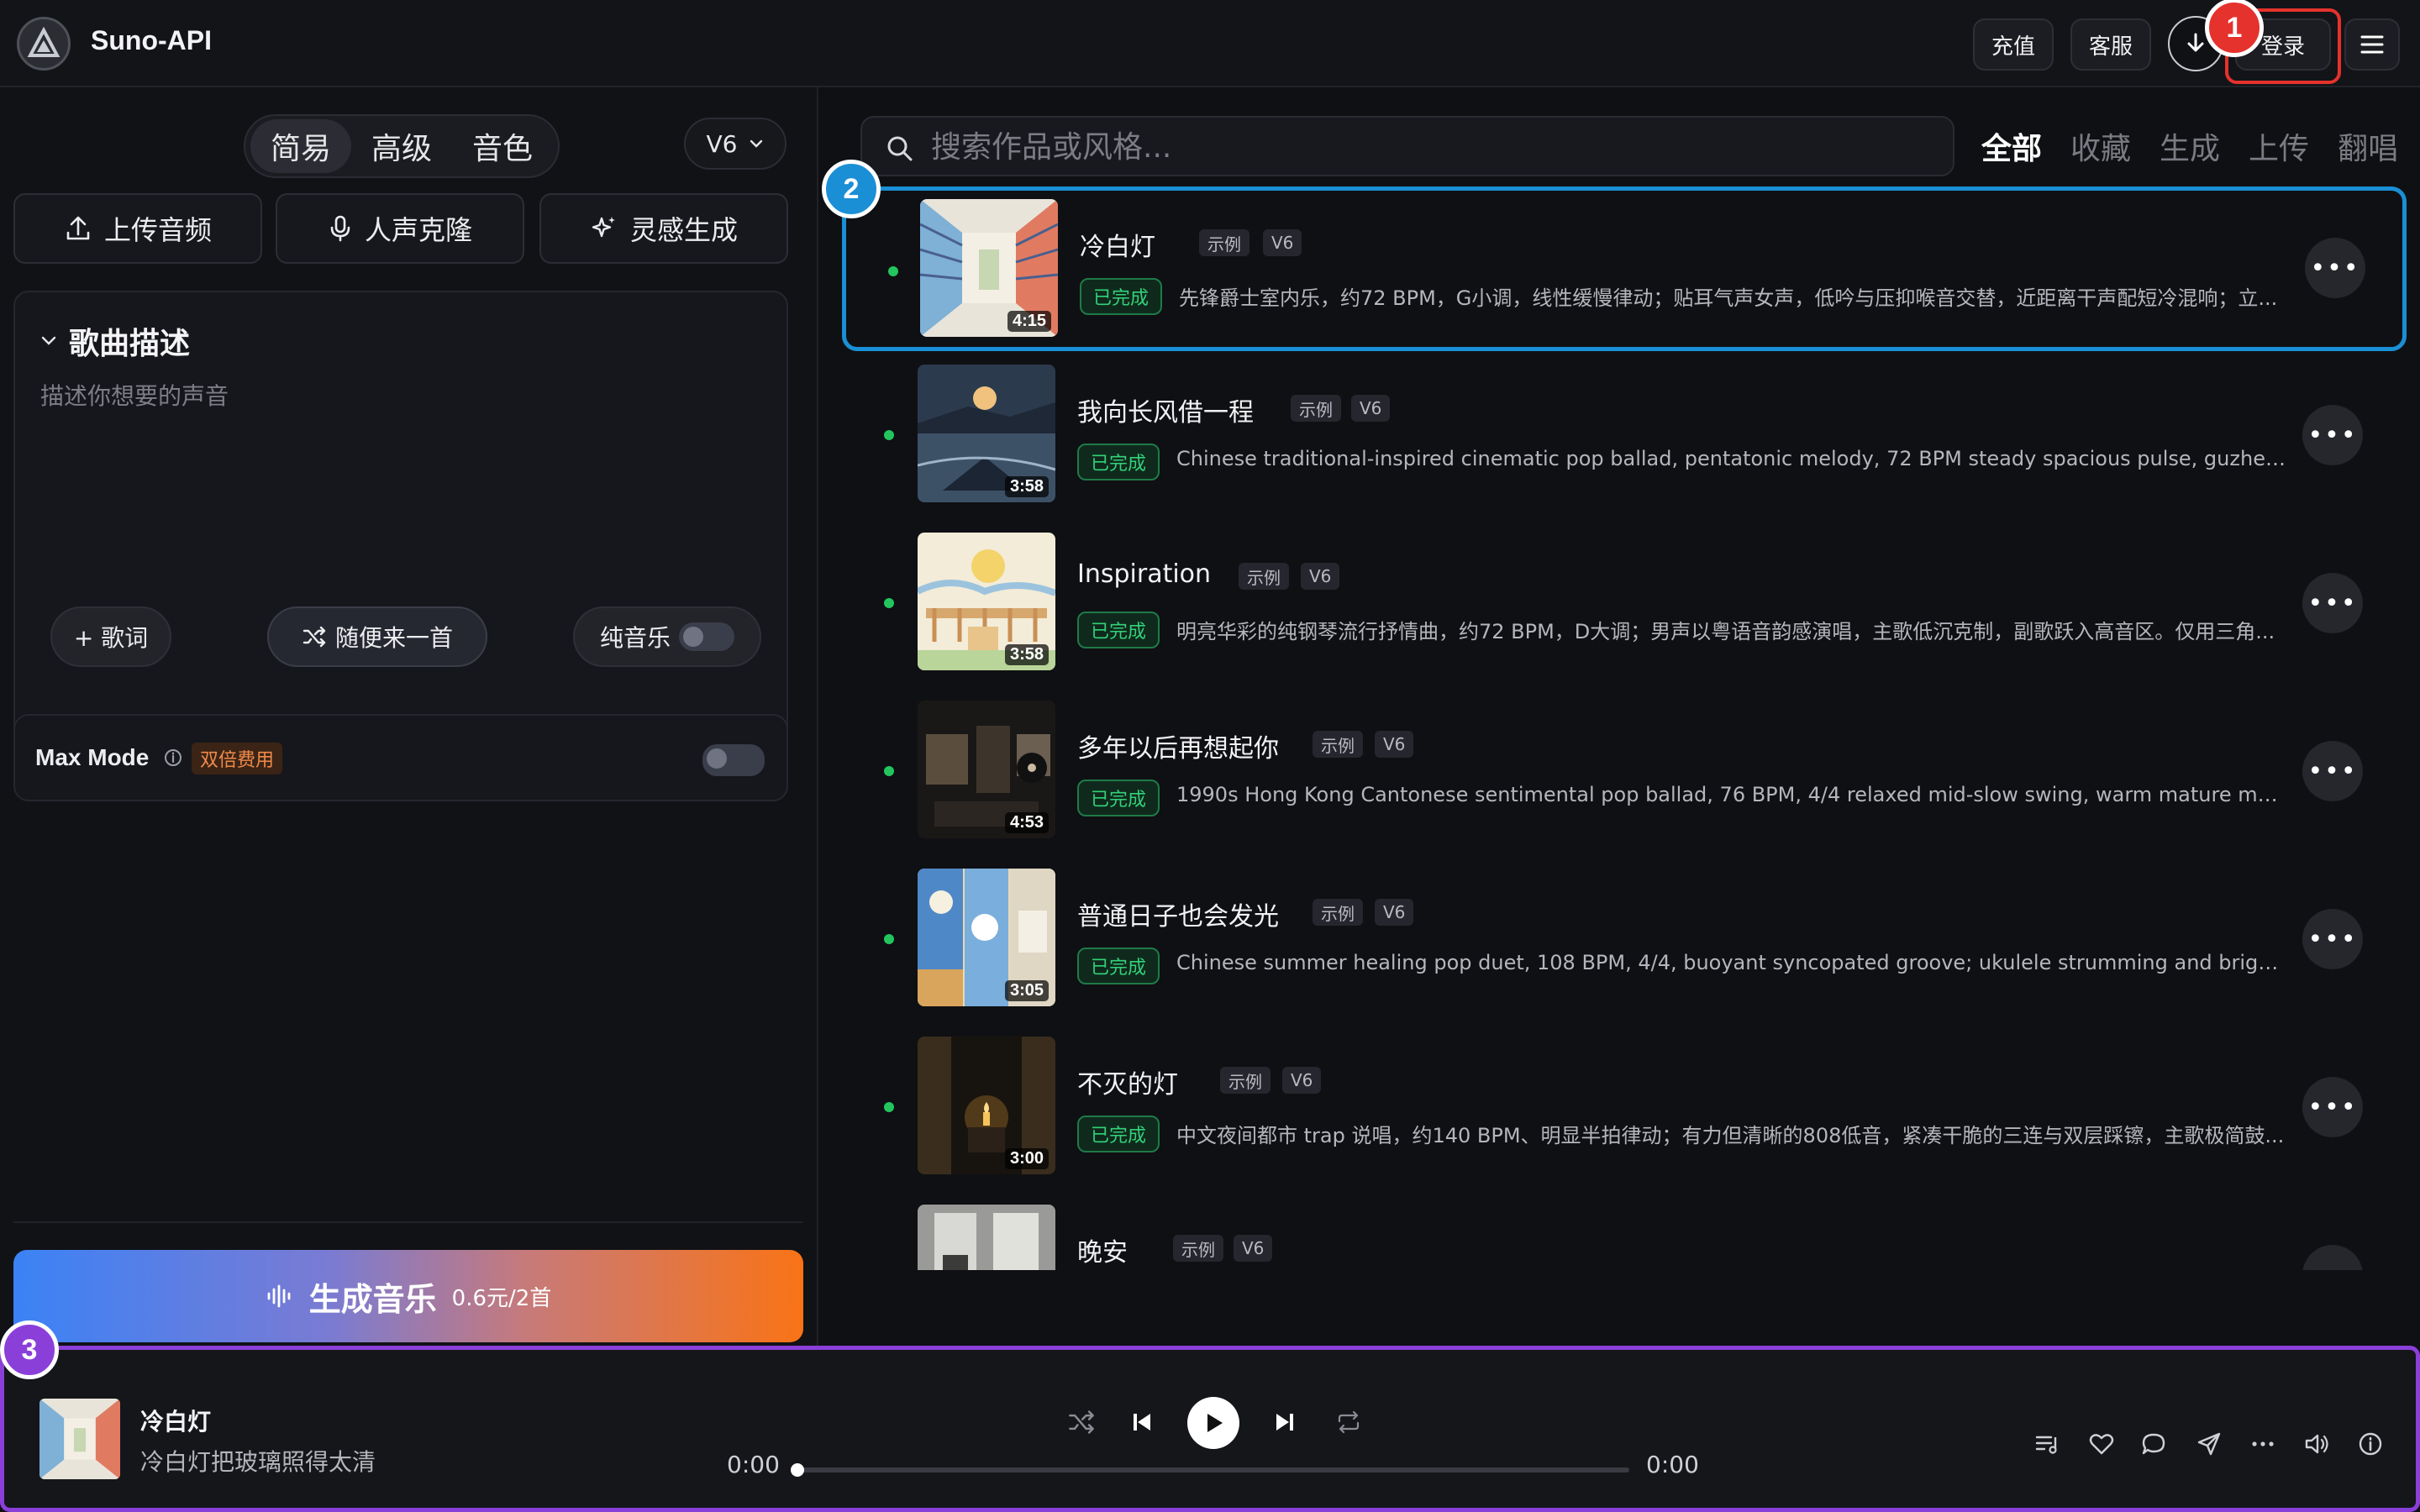 This screenshot has height=1512, width=2420. I want to click on generate-music-button: 生成音乐 0.6元/2首, so click(408, 1296).